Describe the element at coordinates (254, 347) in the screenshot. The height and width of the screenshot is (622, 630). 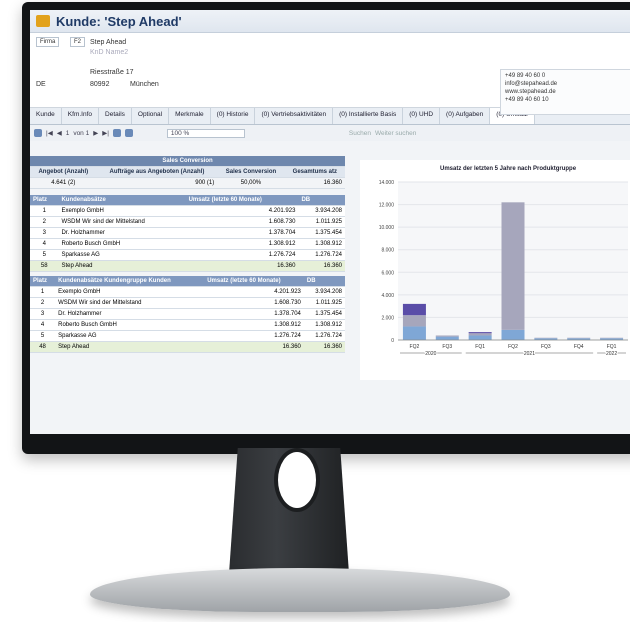
I see `cell-umsatz: 16.360` at that location.